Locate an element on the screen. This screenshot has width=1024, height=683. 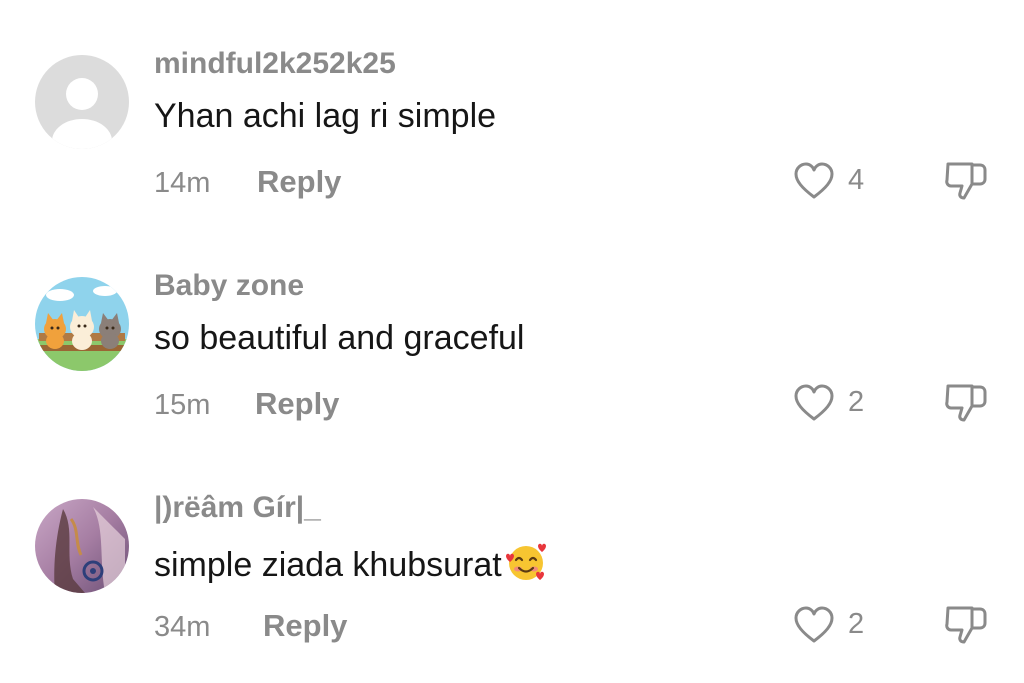
cartoon-cats-avatar-icon is located at coordinates (82, 324).